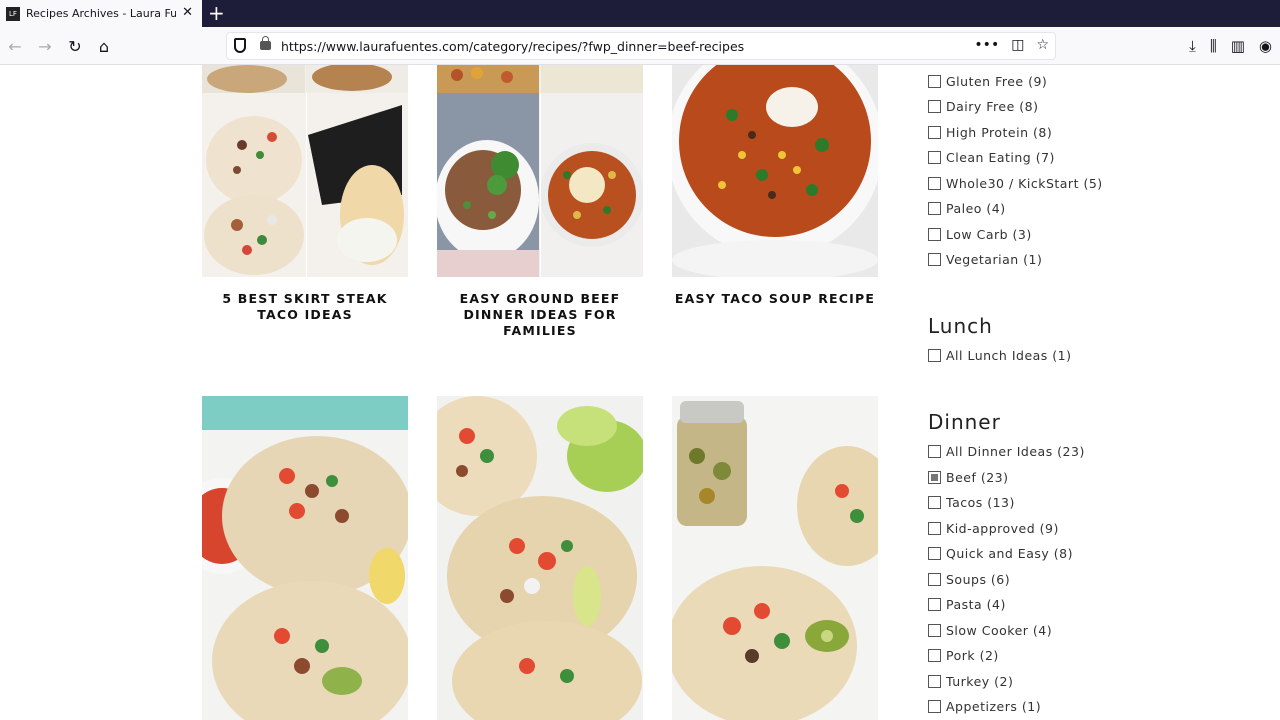 The width and height of the screenshot is (1280, 720). What do you see at coordinates (989, 234) in the screenshot?
I see `filter-label: Low Carb (3)` at bounding box center [989, 234].